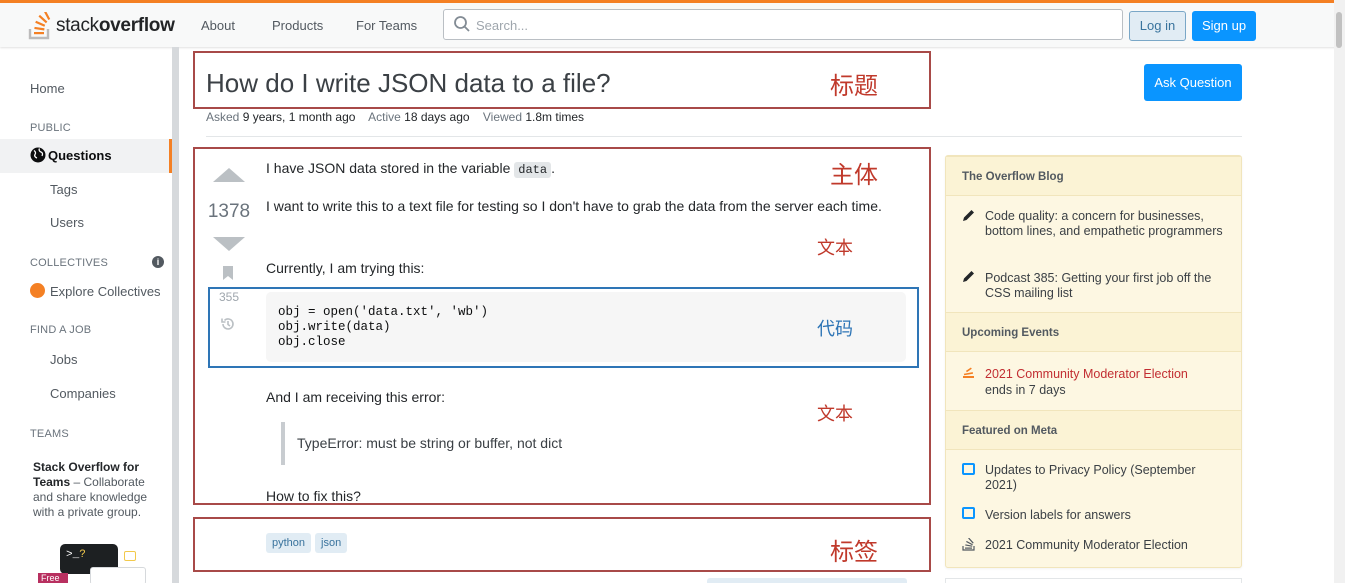 The image size is (1345, 583). I want to click on sidebar-heading-find-job: FIND A JOB, so click(61, 330).